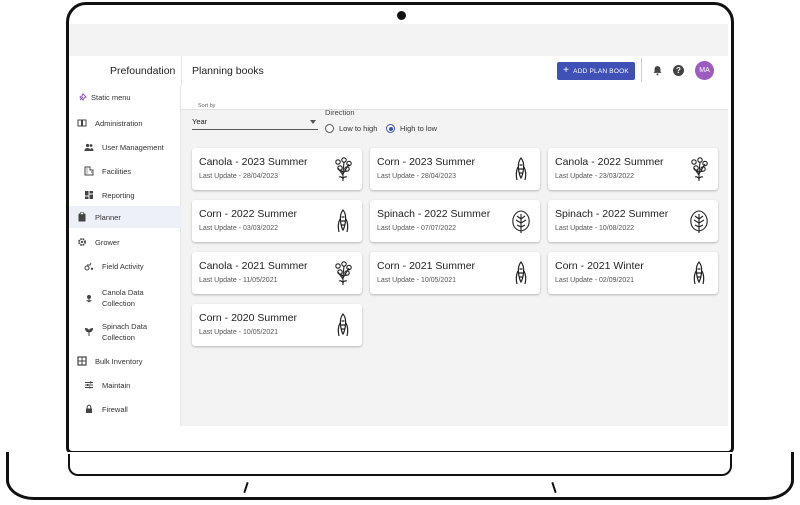 The width and height of the screenshot is (800, 505). Describe the element at coordinates (119, 123) in the screenshot. I see `sidebar-item-label: Administration` at that location.